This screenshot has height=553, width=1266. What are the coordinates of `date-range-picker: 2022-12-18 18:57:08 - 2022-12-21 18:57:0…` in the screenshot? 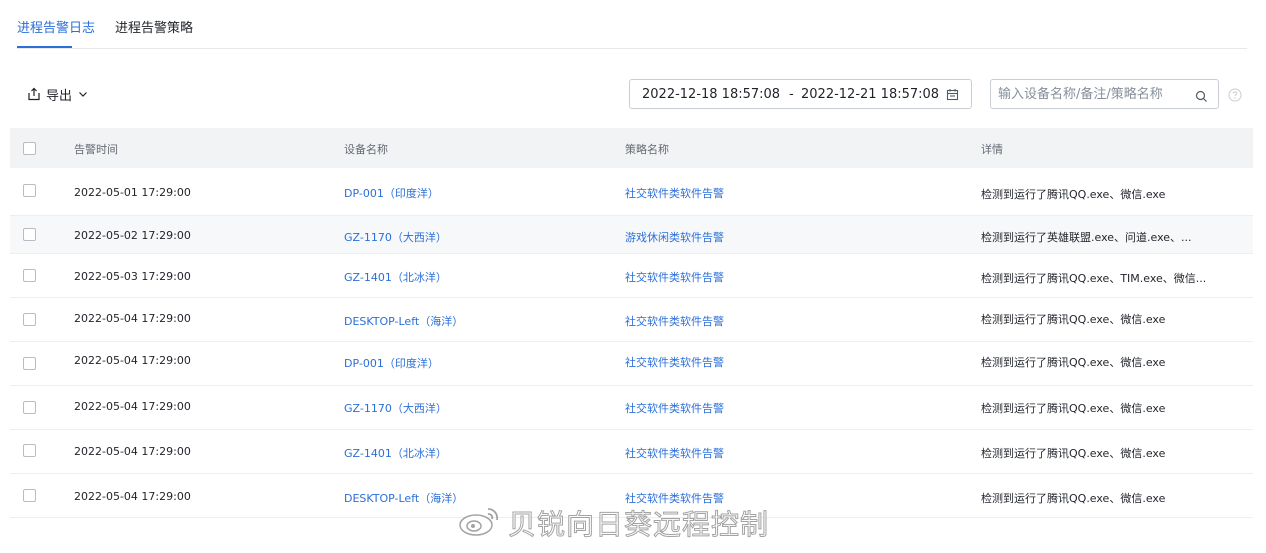 It's located at (800, 94).